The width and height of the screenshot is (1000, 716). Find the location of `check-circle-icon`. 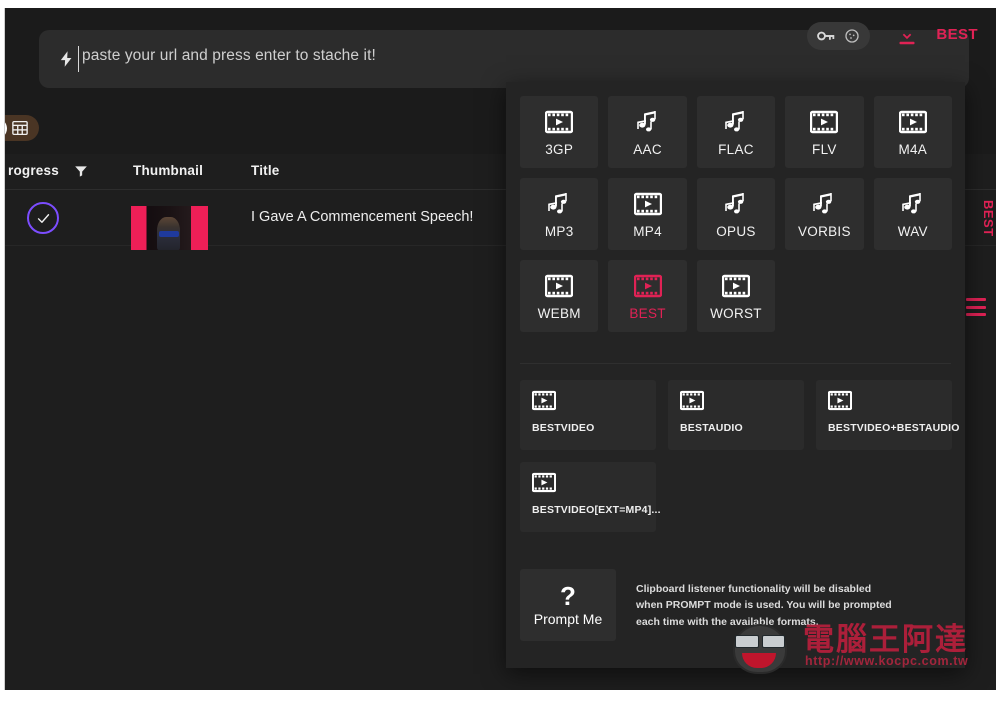

check-circle-icon is located at coordinates (43, 218).